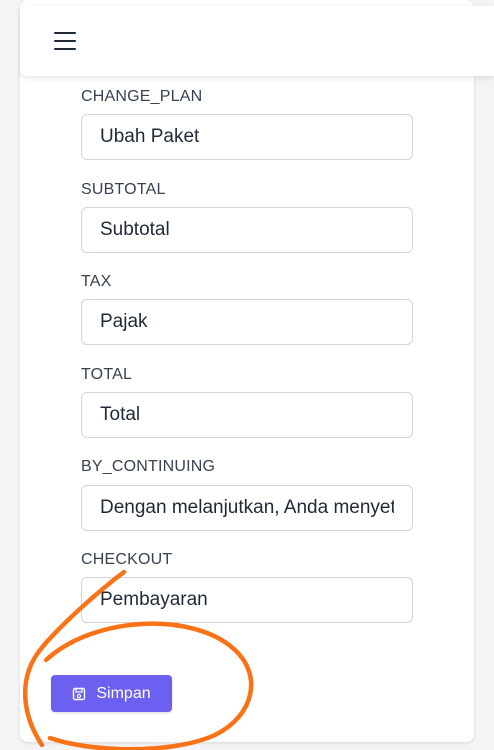 This screenshot has width=494, height=750. Describe the element at coordinates (247, 137) in the screenshot. I see `change-plan-input` at that location.